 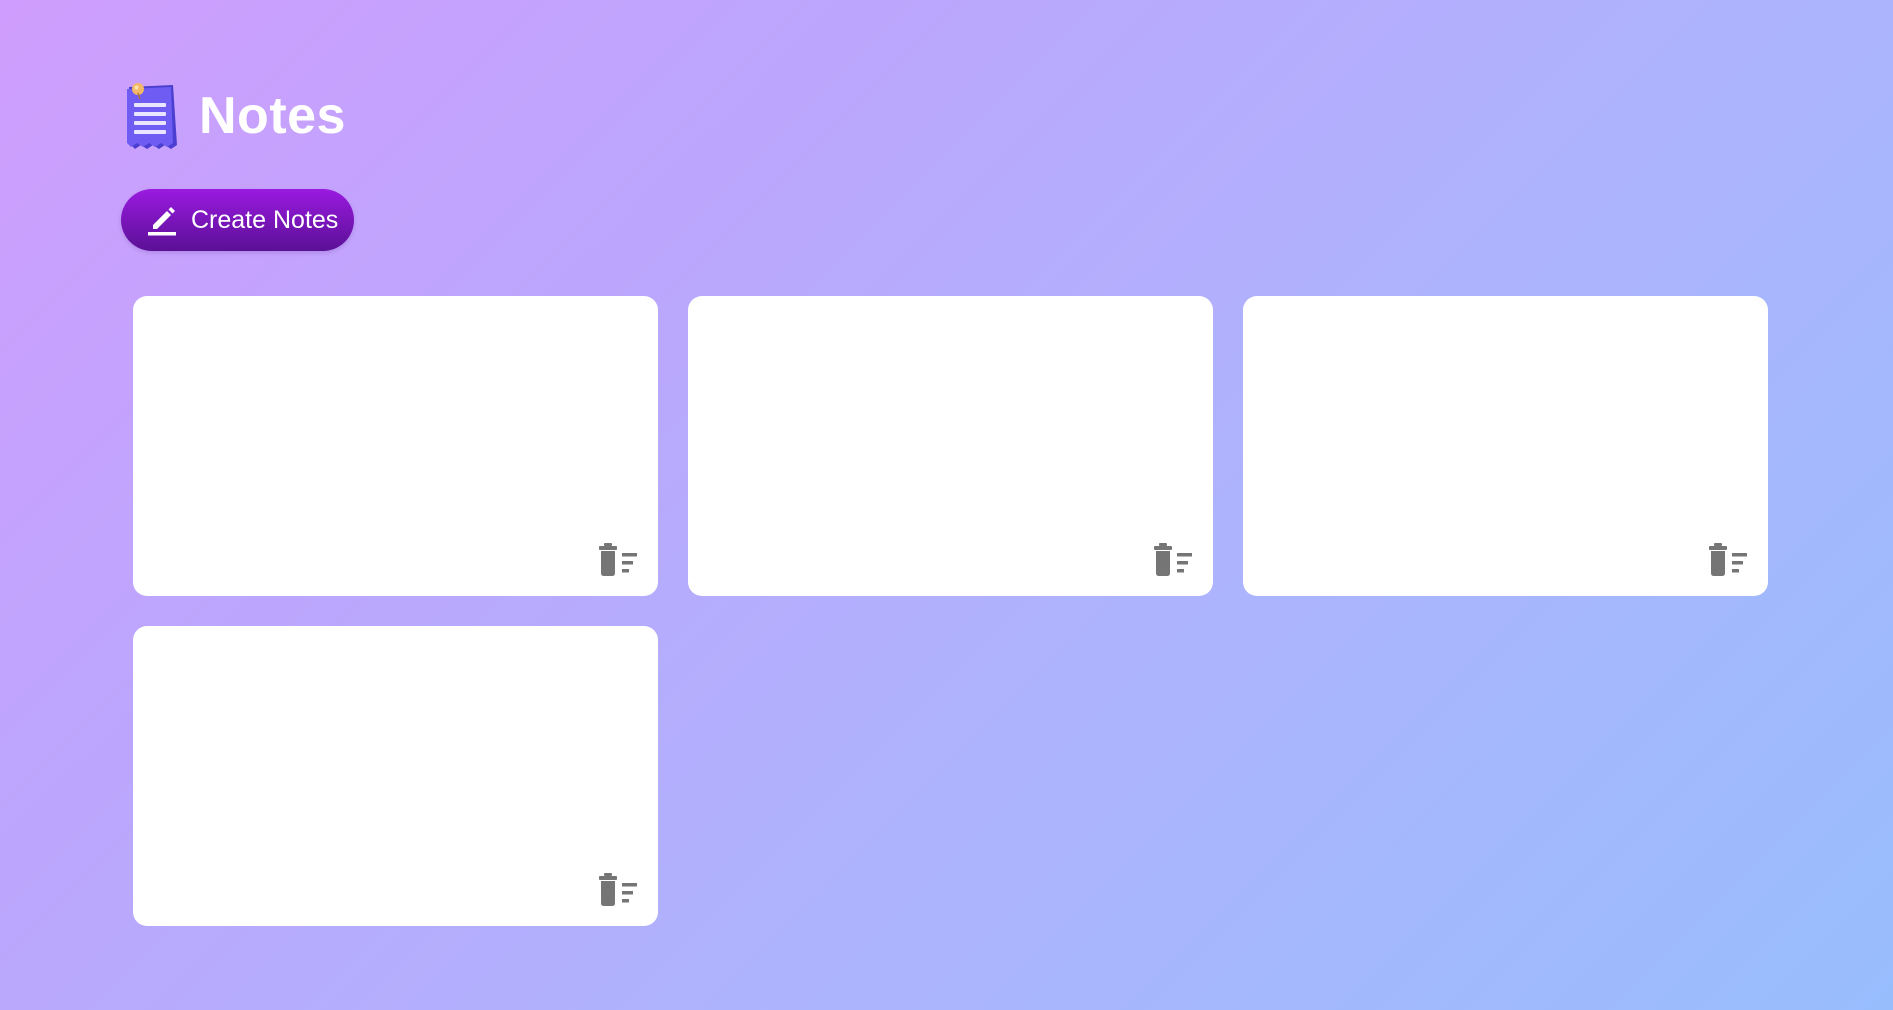 What do you see at coordinates (272, 116) in the screenshot?
I see `page-title: Notes` at bounding box center [272, 116].